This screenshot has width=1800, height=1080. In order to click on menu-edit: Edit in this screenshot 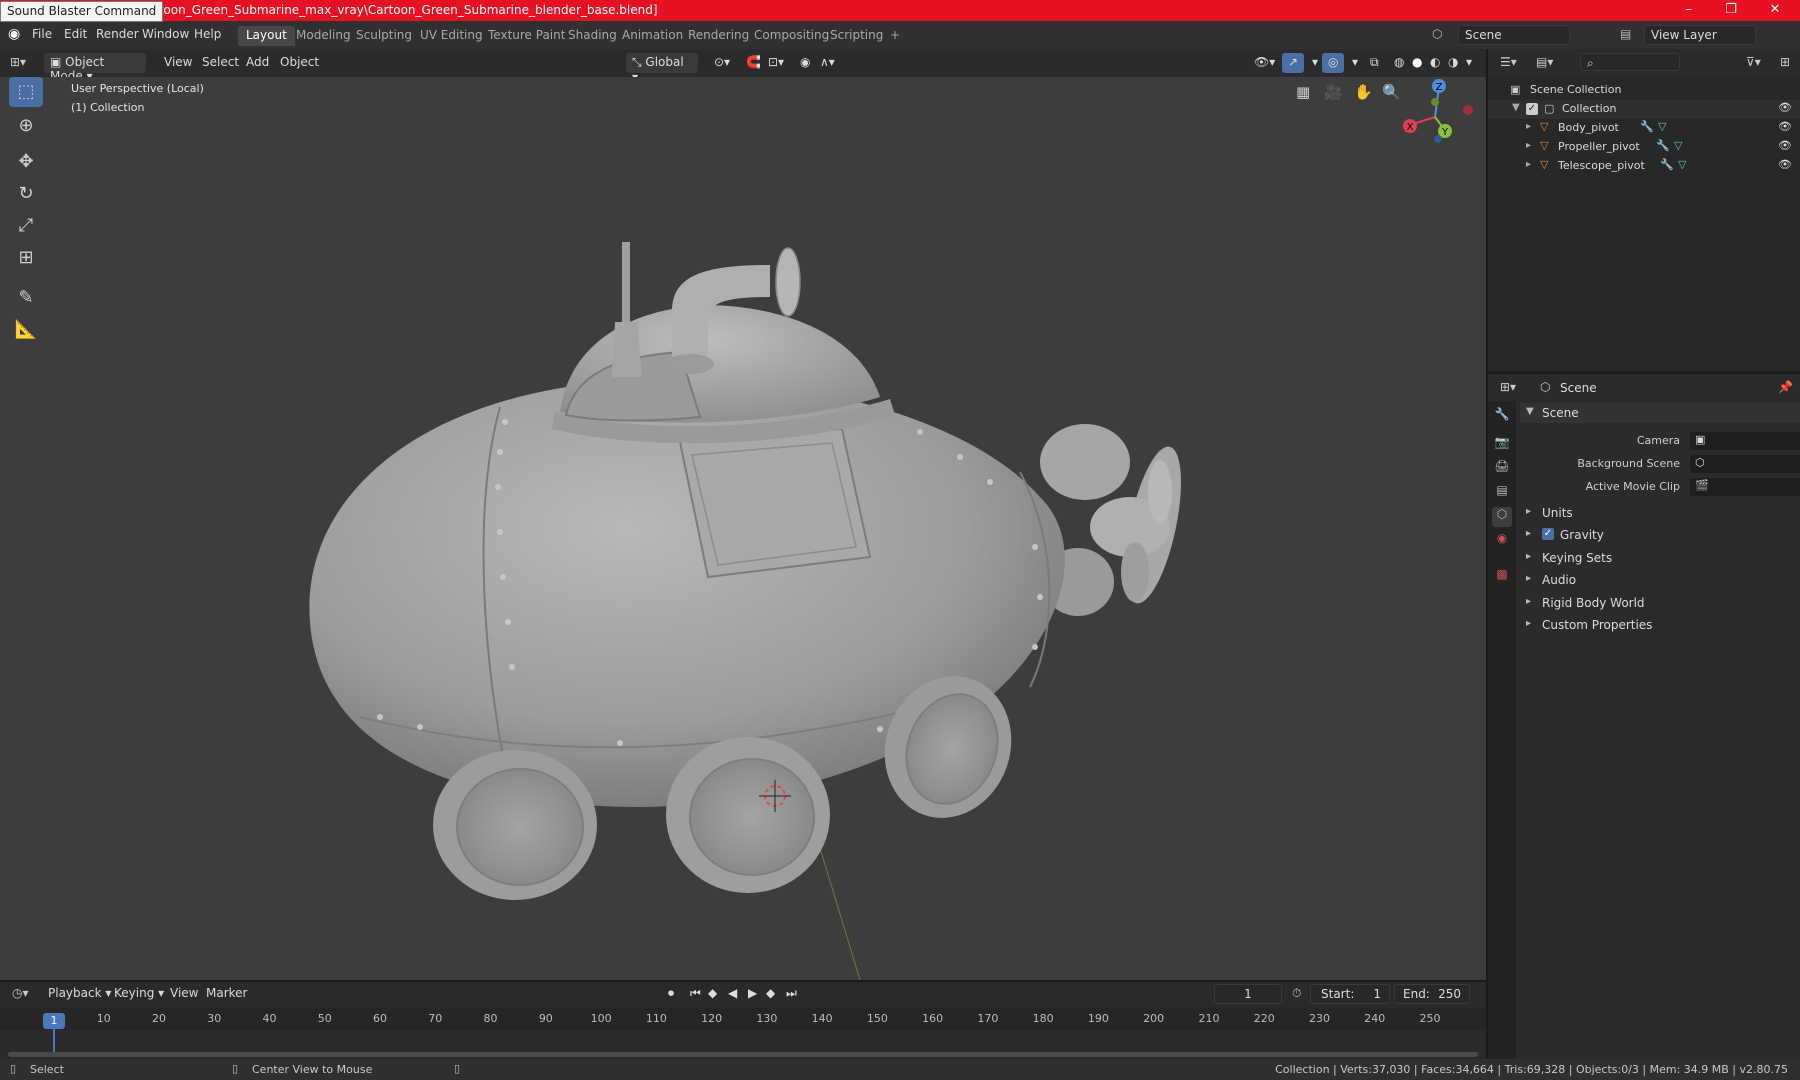, I will do `click(75, 34)`.